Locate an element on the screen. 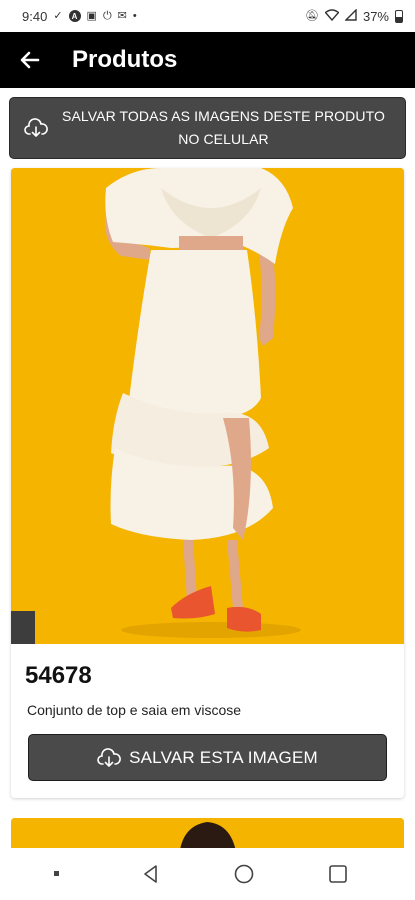  save-this-image-button: SALVAR ESTA IMAGEM is located at coordinates (207, 757).